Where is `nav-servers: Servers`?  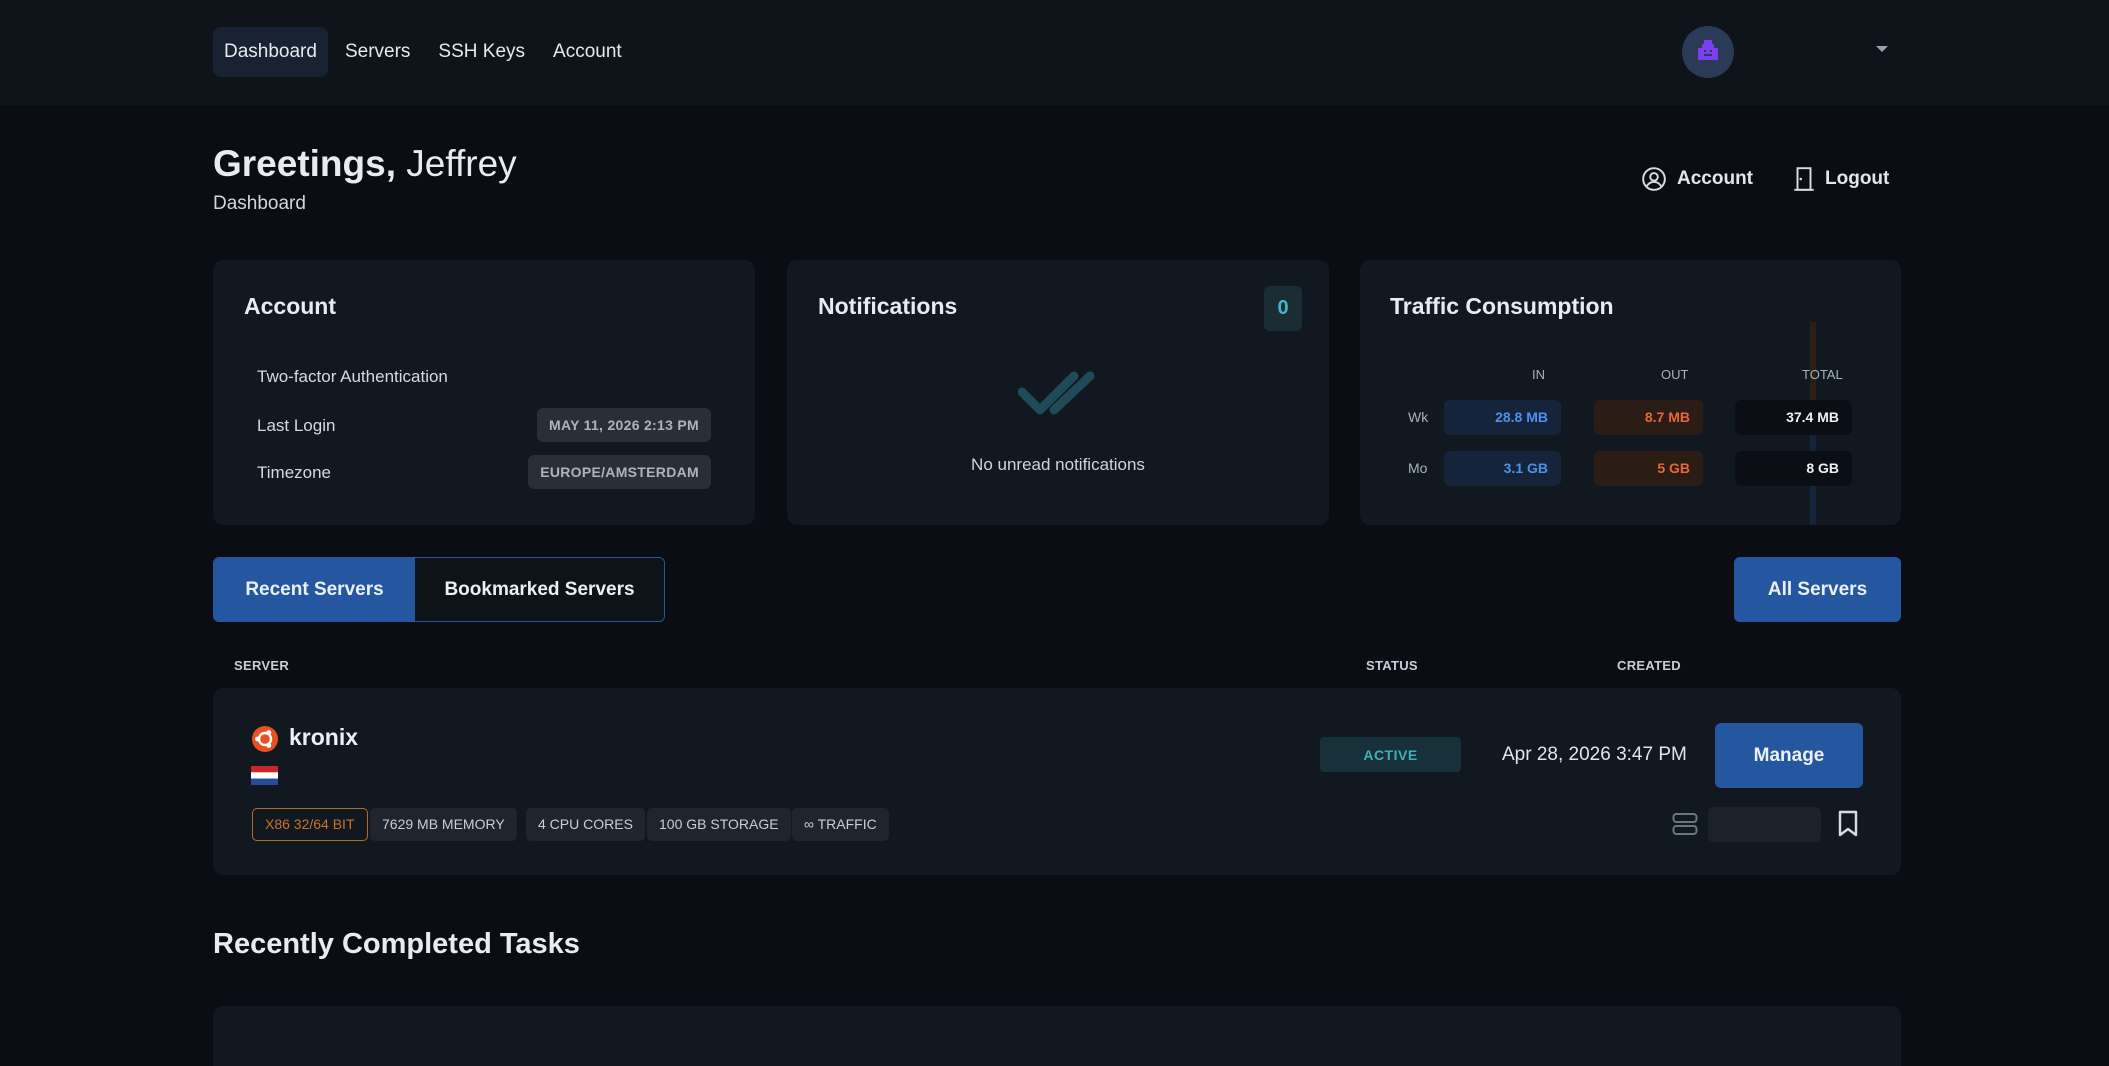
nav-servers: Servers is located at coordinates (377, 52).